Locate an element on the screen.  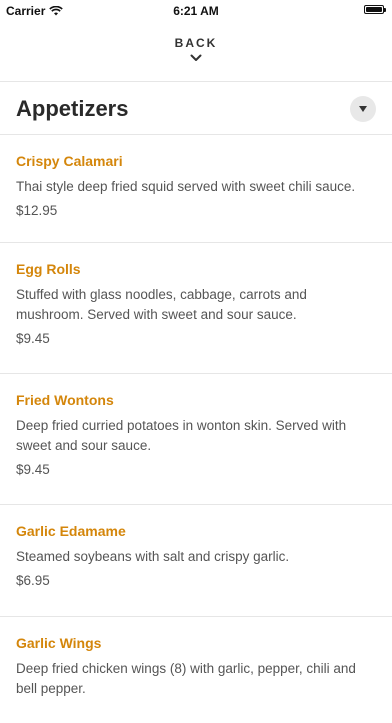
item-name: Garlic Wings is located at coordinates (59, 643).